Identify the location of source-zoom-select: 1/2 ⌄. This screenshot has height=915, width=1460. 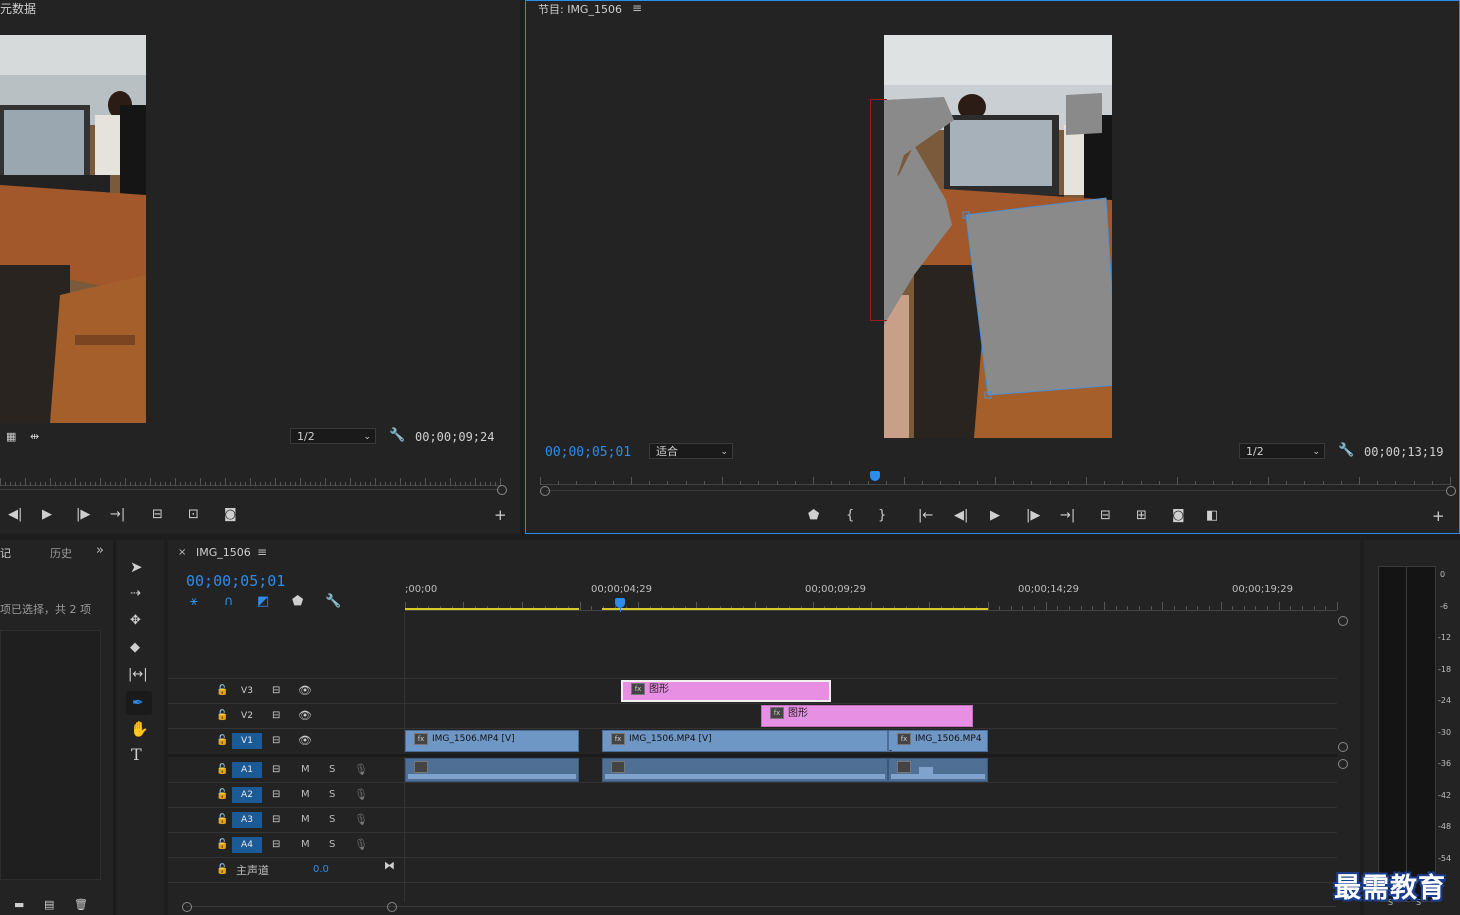
(333, 436).